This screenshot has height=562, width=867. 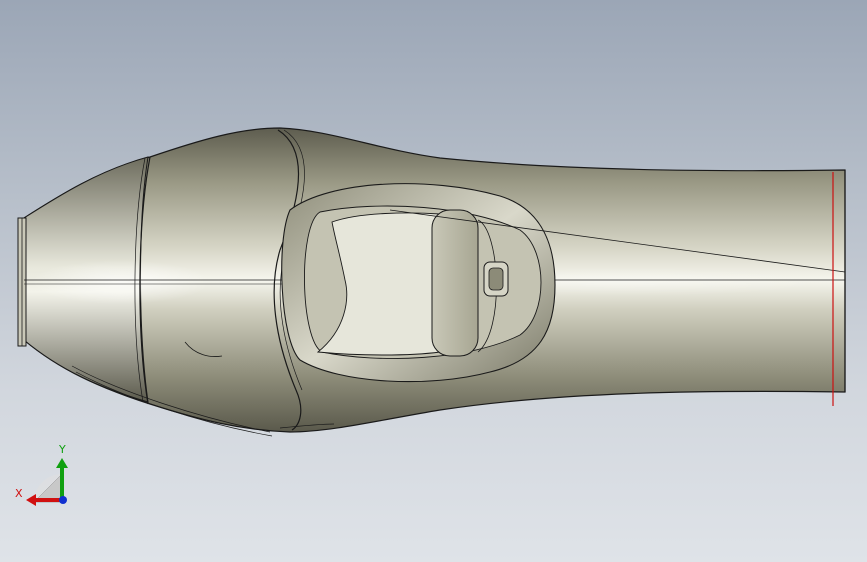 I want to click on triad-y-label: Y, so click(x=62, y=449).